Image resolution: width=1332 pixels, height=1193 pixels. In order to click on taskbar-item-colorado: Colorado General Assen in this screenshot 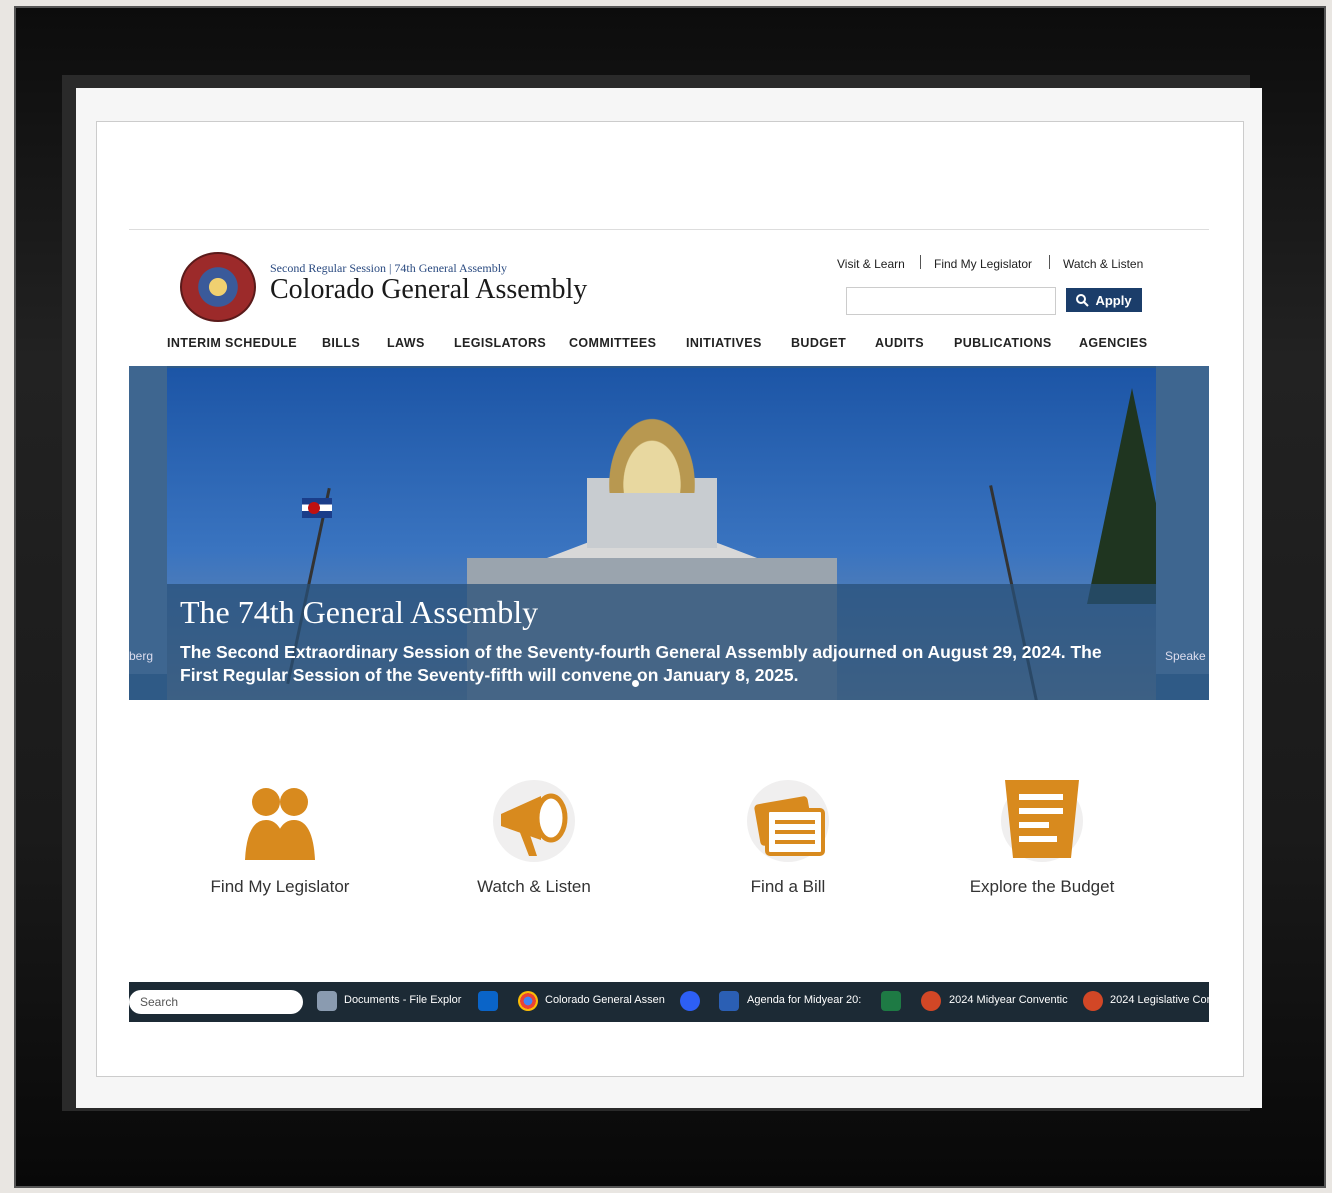, I will do `click(605, 1000)`.